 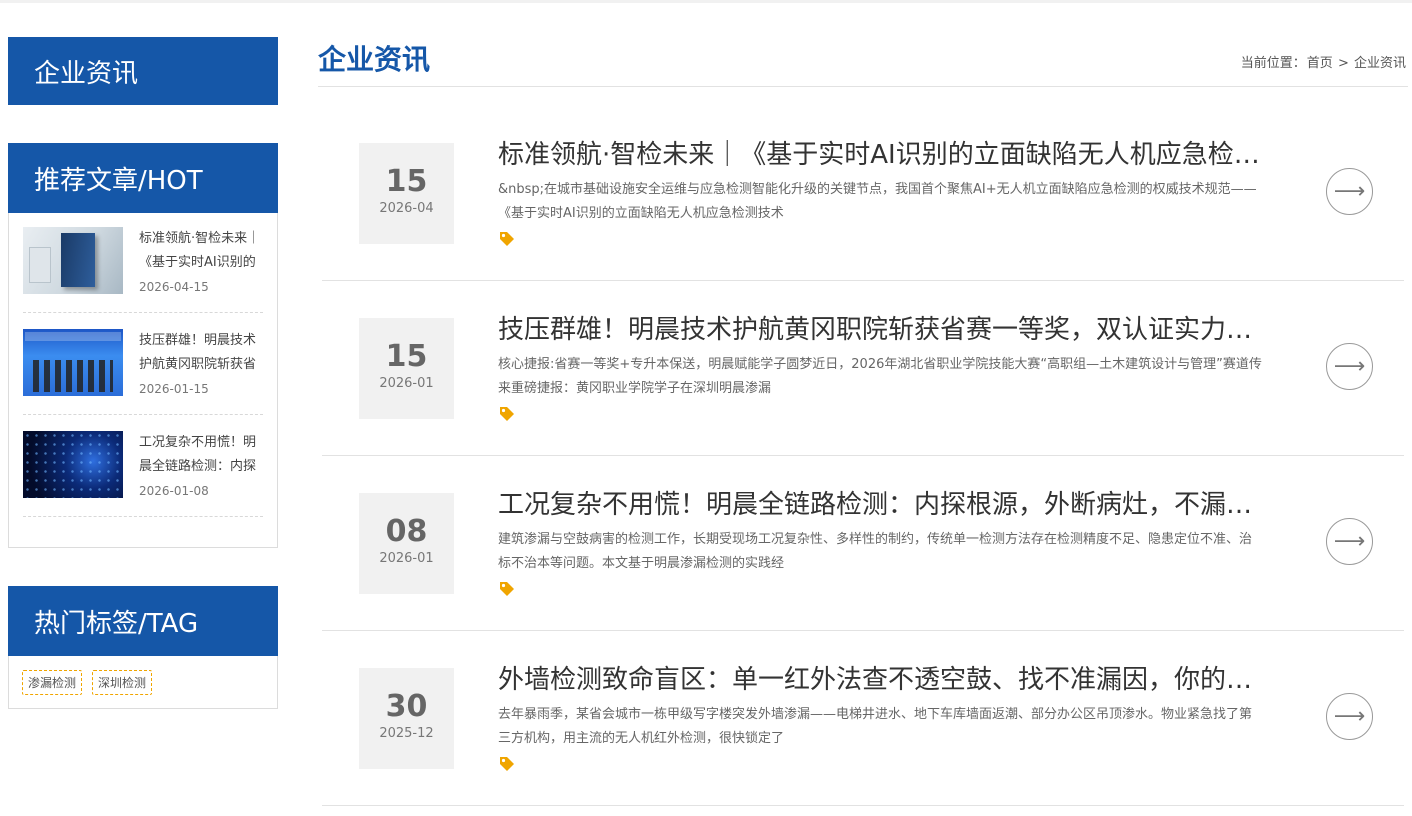 I want to click on hot-article-item: 技压群雄！明晨技术护航黄冈职院斩获省赛一等奖 2026-01-15, so click(x=143, y=372).